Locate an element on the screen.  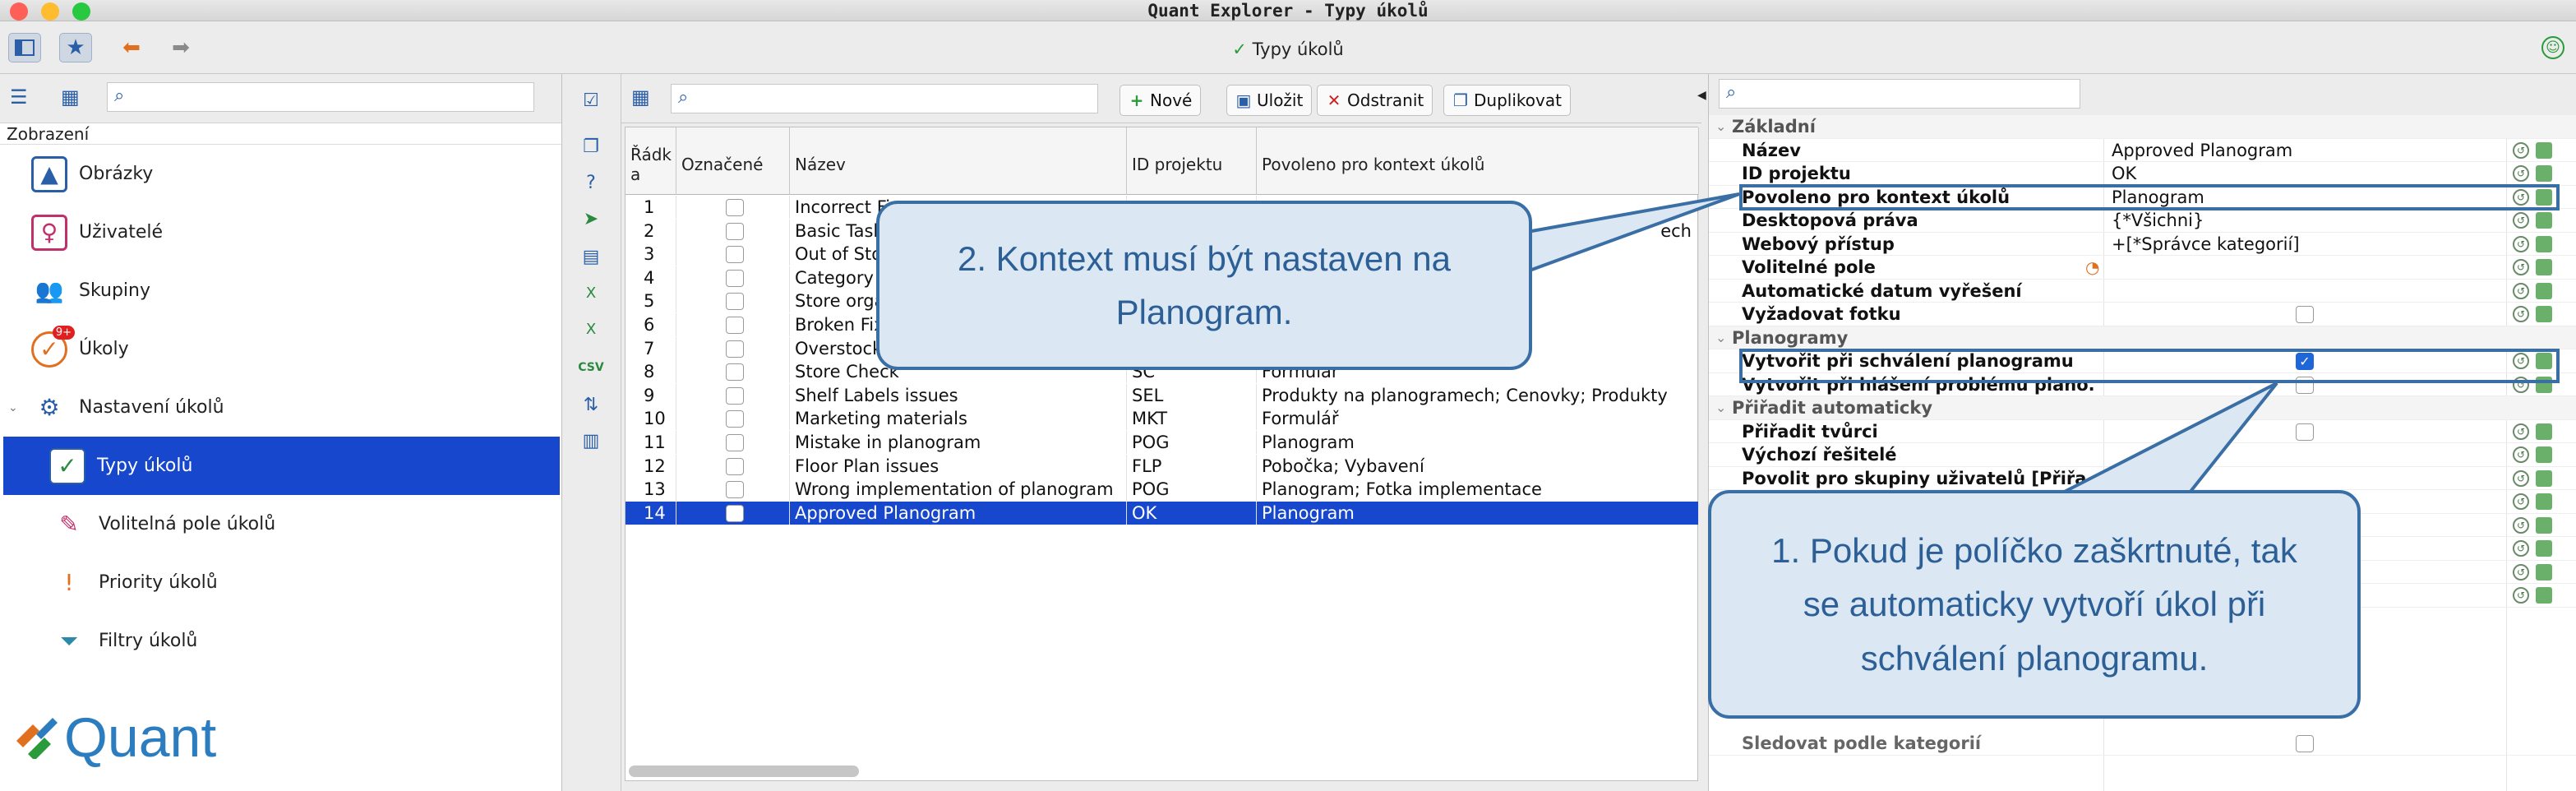
copy-icon: ❐ is located at coordinates (591, 147).